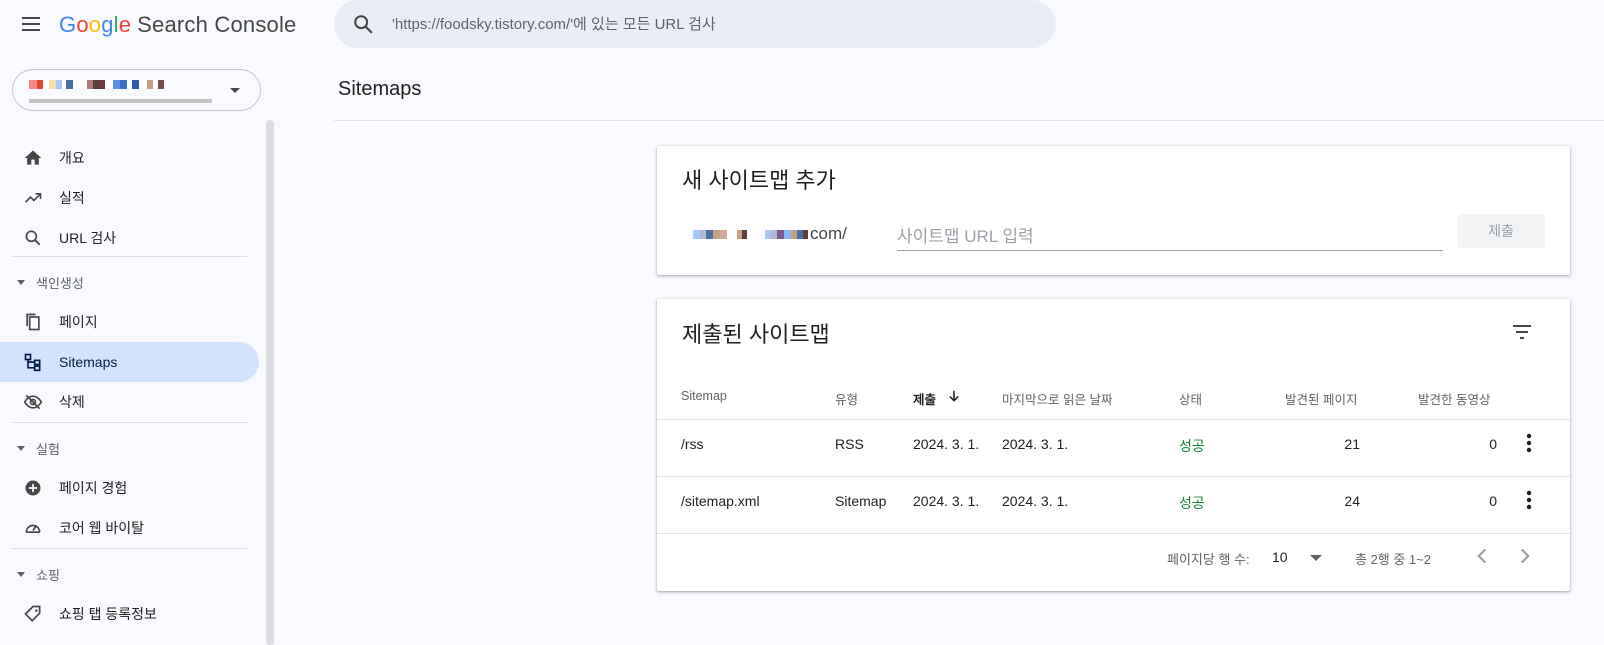 The image size is (1604, 645). I want to click on cell-type: RSS, so click(849, 444).